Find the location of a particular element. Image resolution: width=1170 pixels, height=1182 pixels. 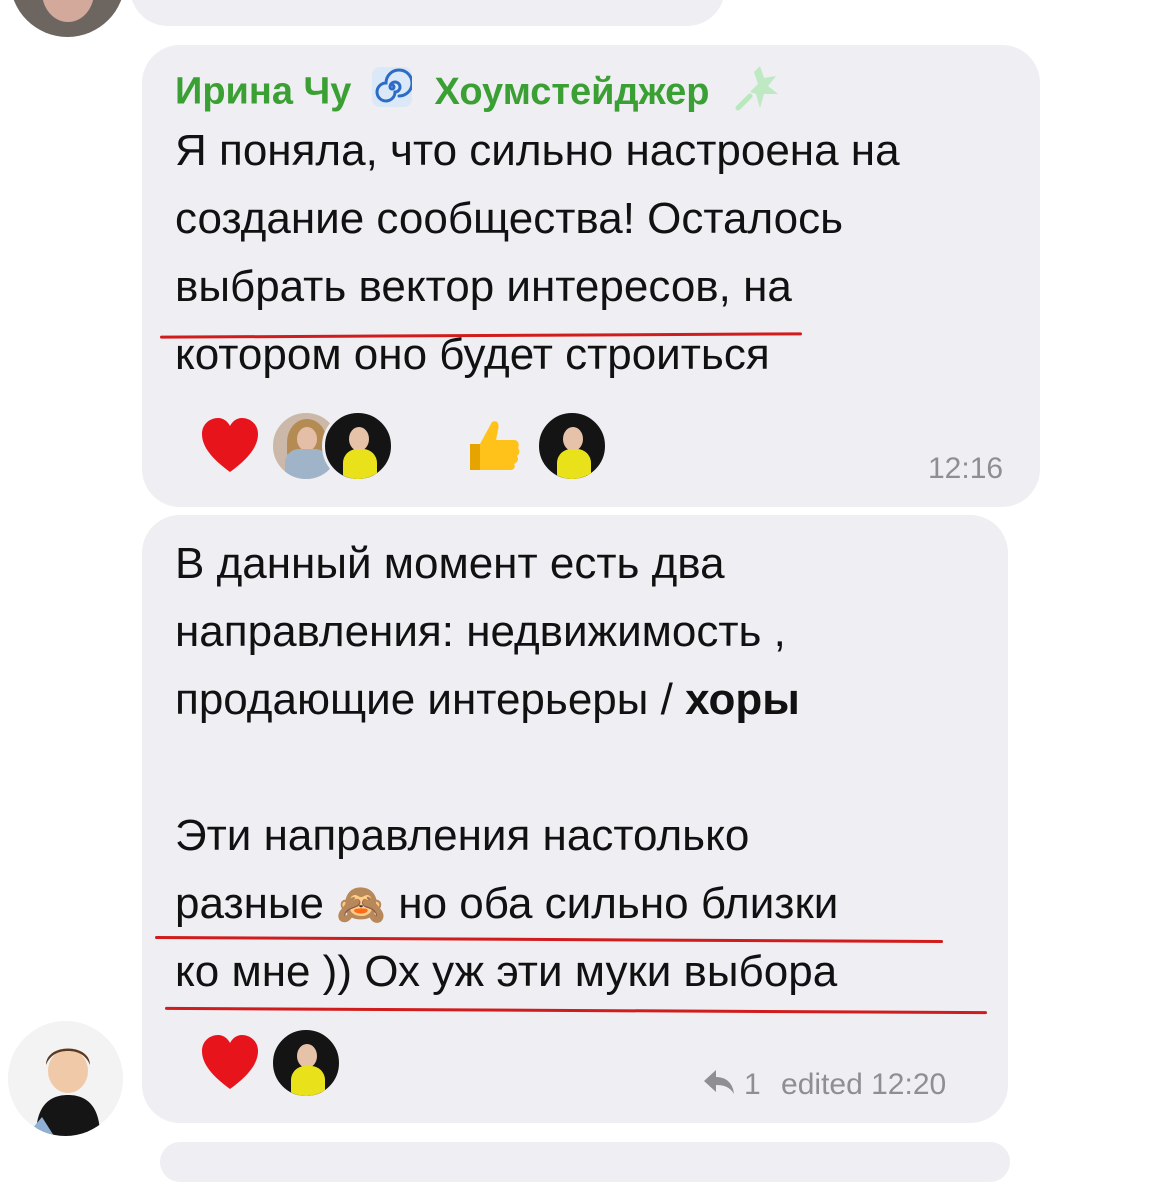

message-line: продающие интерьеры / хоры is located at coordinates (506, 700).